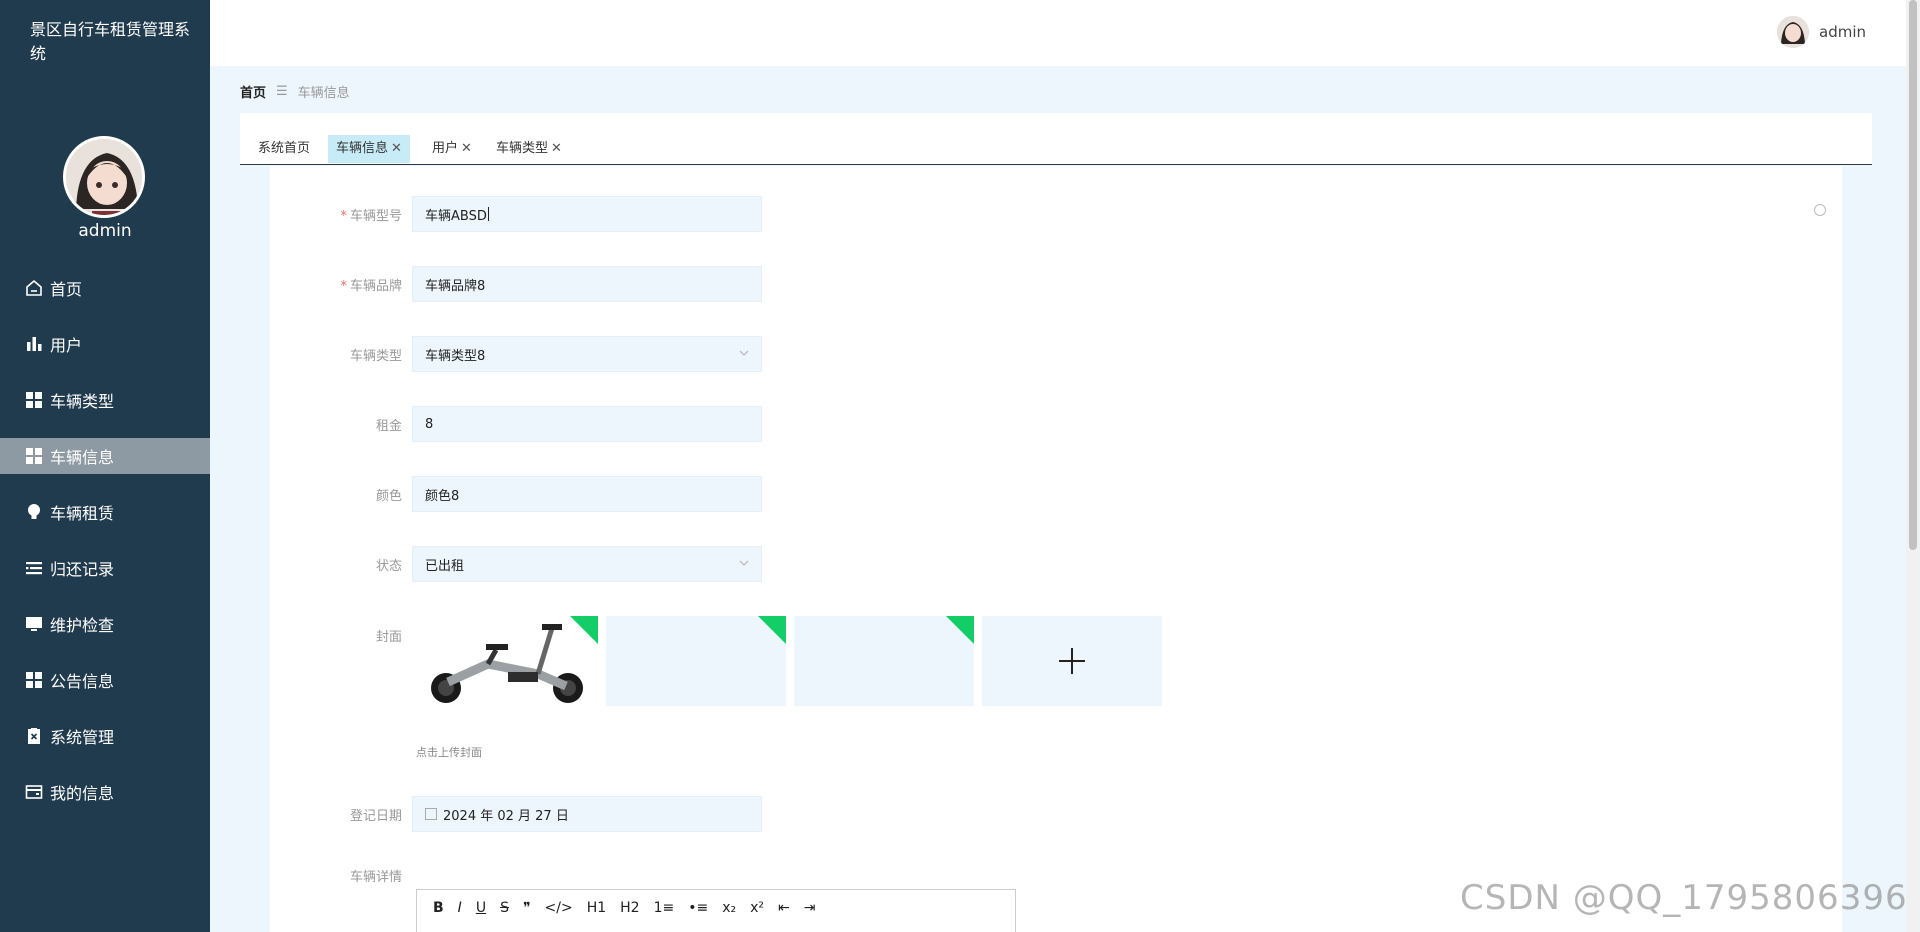  I want to click on monitor-icon, so click(34, 624).